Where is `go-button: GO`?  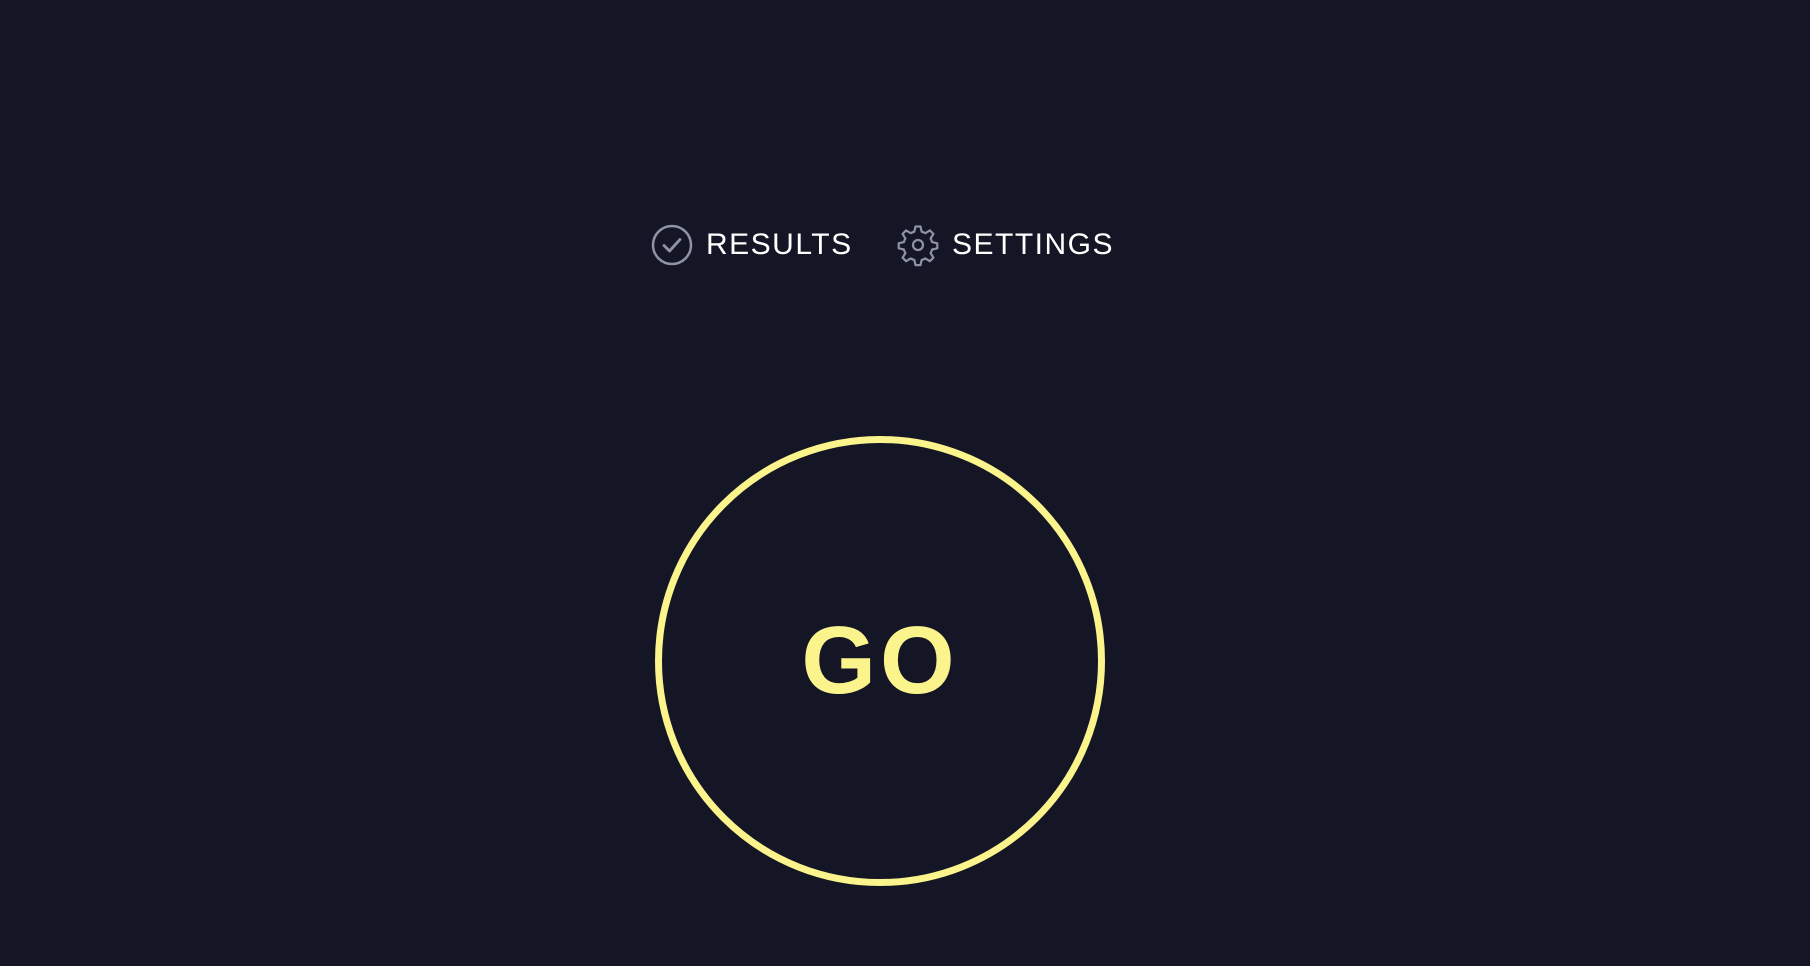
go-button: GO is located at coordinates (880, 661).